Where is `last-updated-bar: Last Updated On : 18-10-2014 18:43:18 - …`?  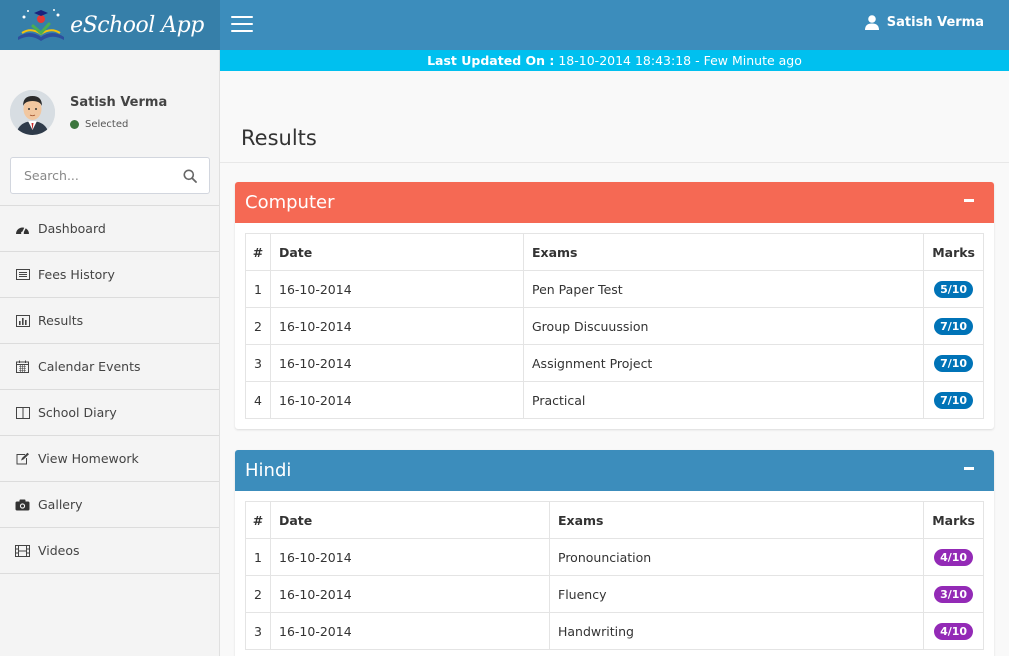
last-updated-bar: Last Updated On : 18-10-2014 18:43:18 - … is located at coordinates (614, 60).